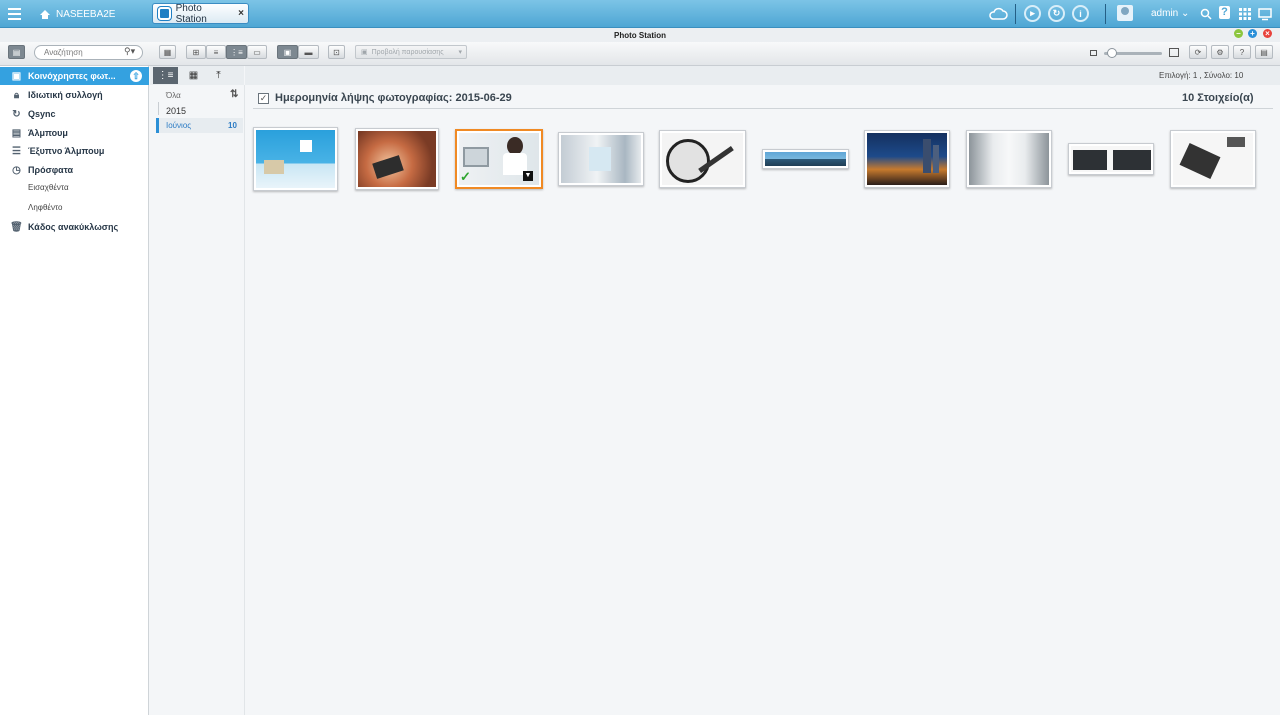  What do you see at coordinates (364, 52) in the screenshot?
I see `slideshow-icon: ▣` at bounding box center [364, 52].